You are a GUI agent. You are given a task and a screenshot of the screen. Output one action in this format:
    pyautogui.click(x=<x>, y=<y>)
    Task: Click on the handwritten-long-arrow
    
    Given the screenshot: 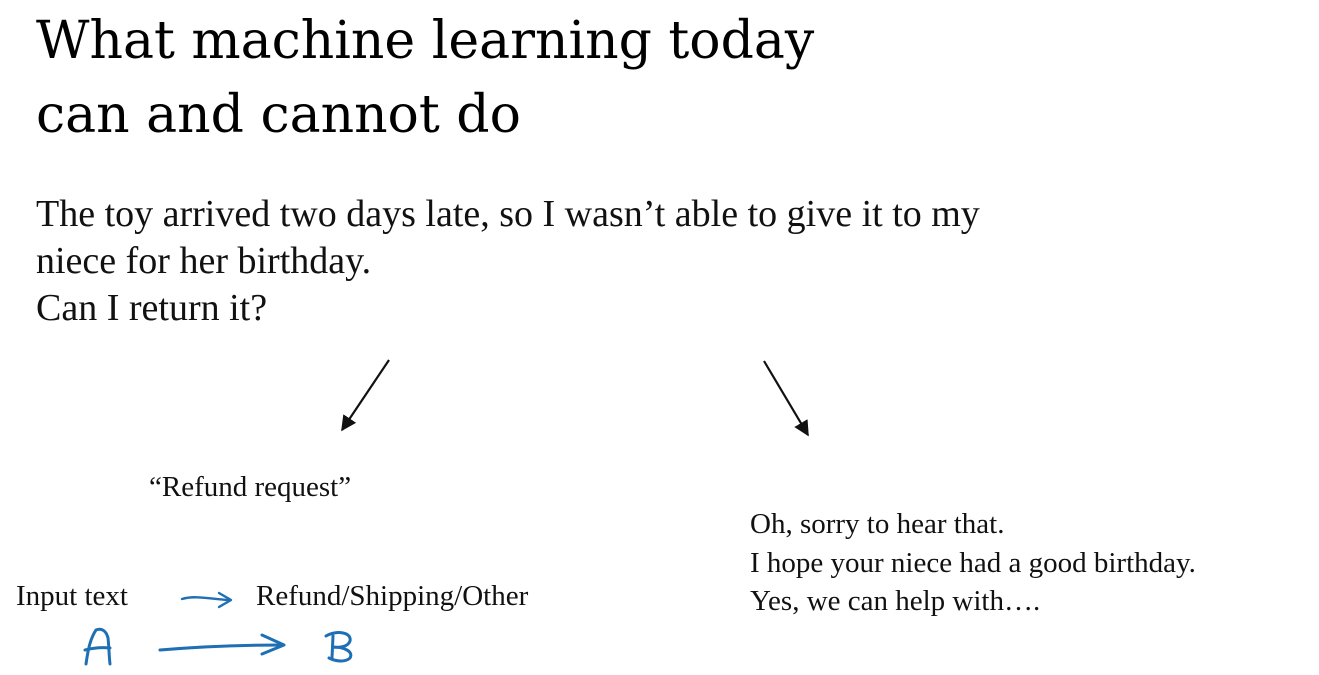 What is the action you would take?
    pyautogui.click(x=221, y=647)
    